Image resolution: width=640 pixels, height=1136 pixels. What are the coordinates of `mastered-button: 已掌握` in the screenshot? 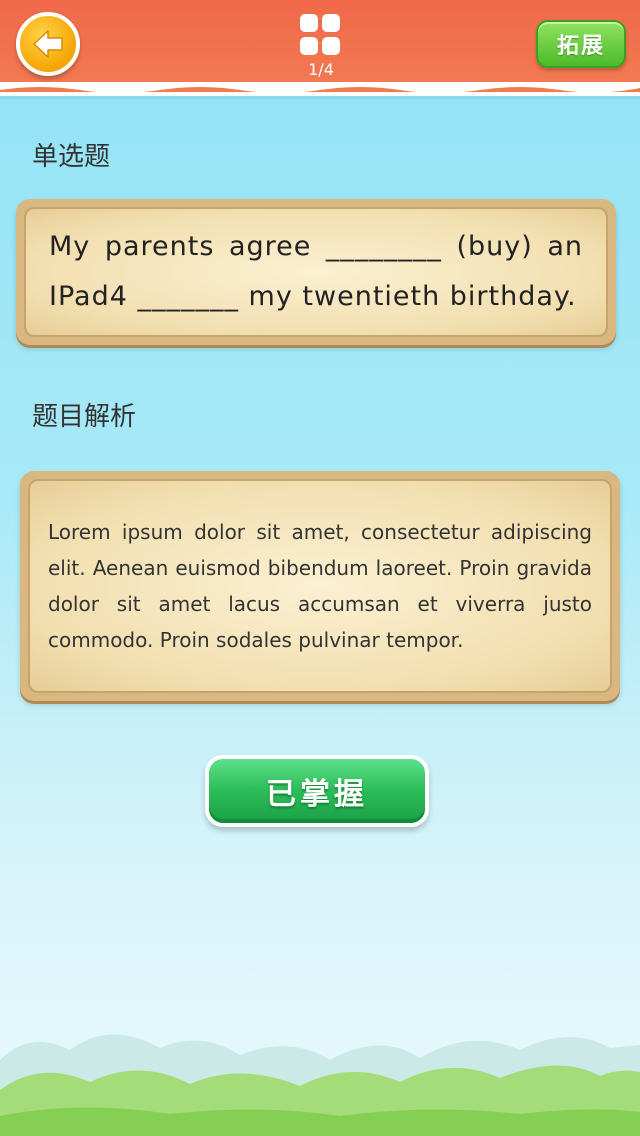 It's located at (317, 791).